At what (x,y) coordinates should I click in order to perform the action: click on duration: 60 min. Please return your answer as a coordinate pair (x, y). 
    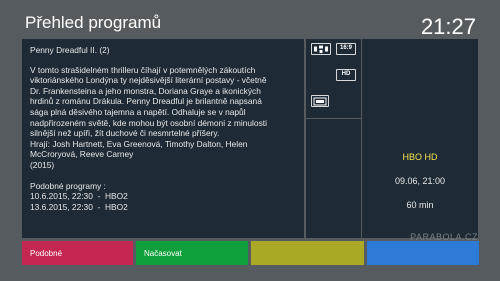
    Looking at the image, I should click on (420, 205).